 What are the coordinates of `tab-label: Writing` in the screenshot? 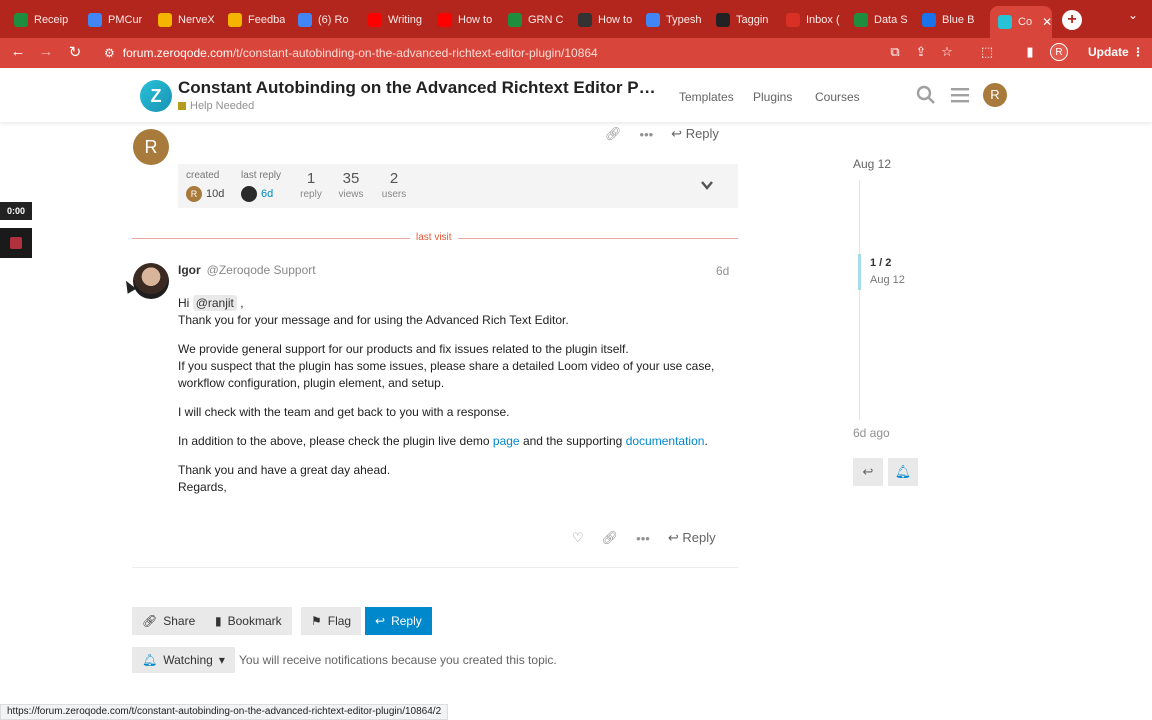 It's located at (405, 20).